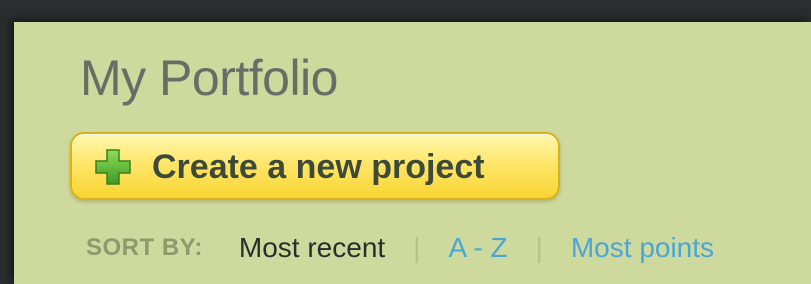 Image resolution: width=811 pixels, height=284 pixels. What do you see at coordinates (113, 167) in the screenshot?
I see `plus-icon` at bounding box center [113, 167].